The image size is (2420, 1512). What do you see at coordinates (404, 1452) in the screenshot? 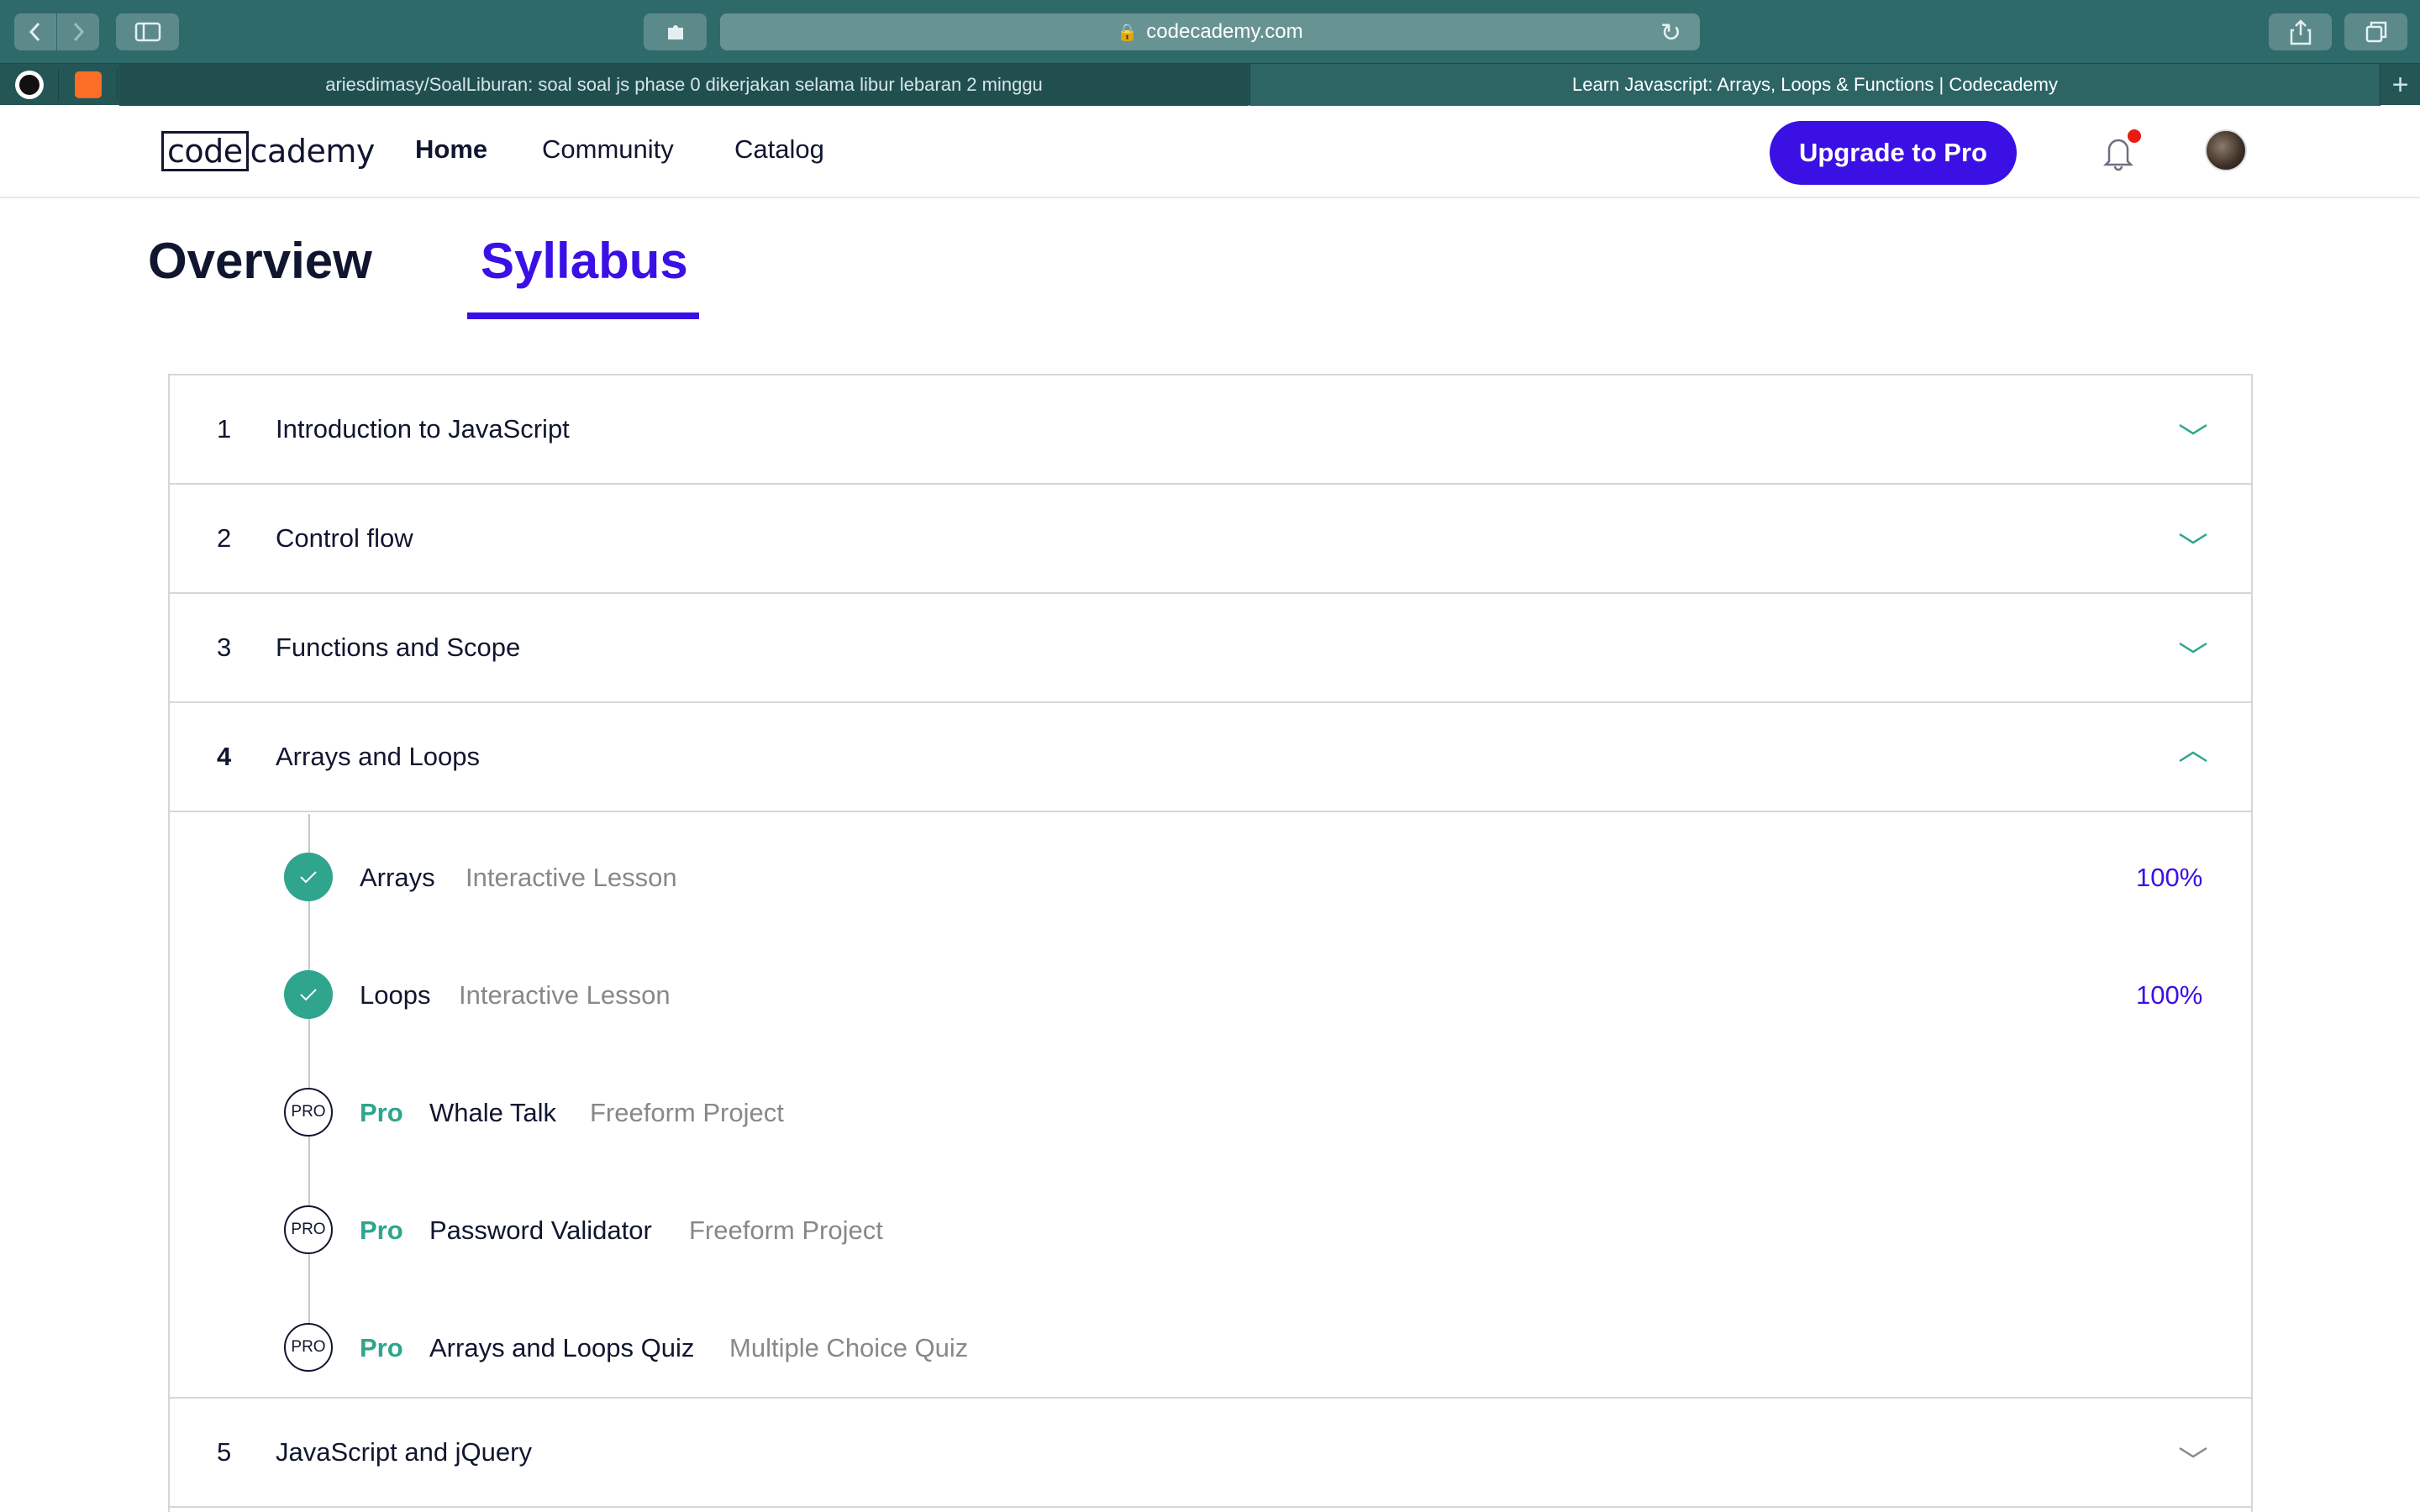
I see `module-title: JavaScript and jQuery` at bounding box center [404, 1452].